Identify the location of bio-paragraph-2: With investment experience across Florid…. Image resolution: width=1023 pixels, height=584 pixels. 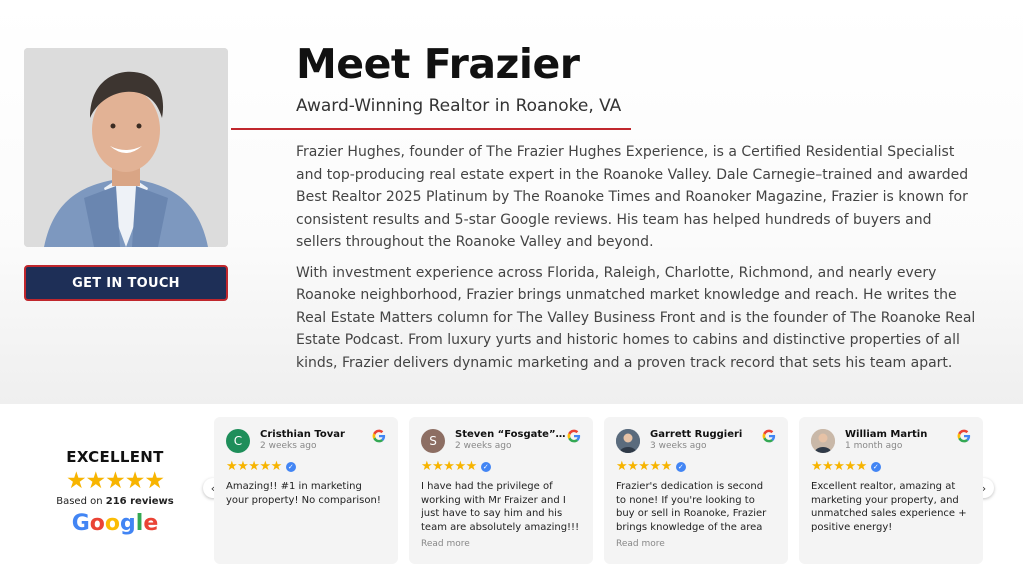
(636, 317).